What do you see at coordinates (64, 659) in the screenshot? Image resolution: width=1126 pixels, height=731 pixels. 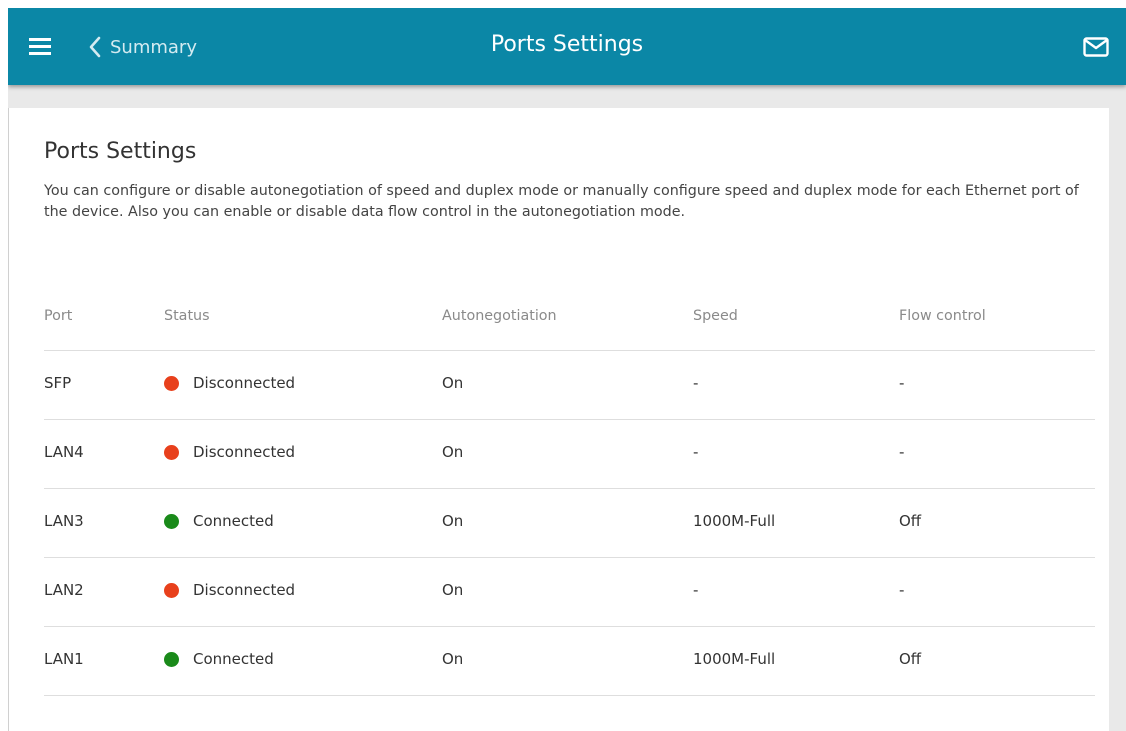 I see `port-cell: LAN1` at bounding box center [64, 659].